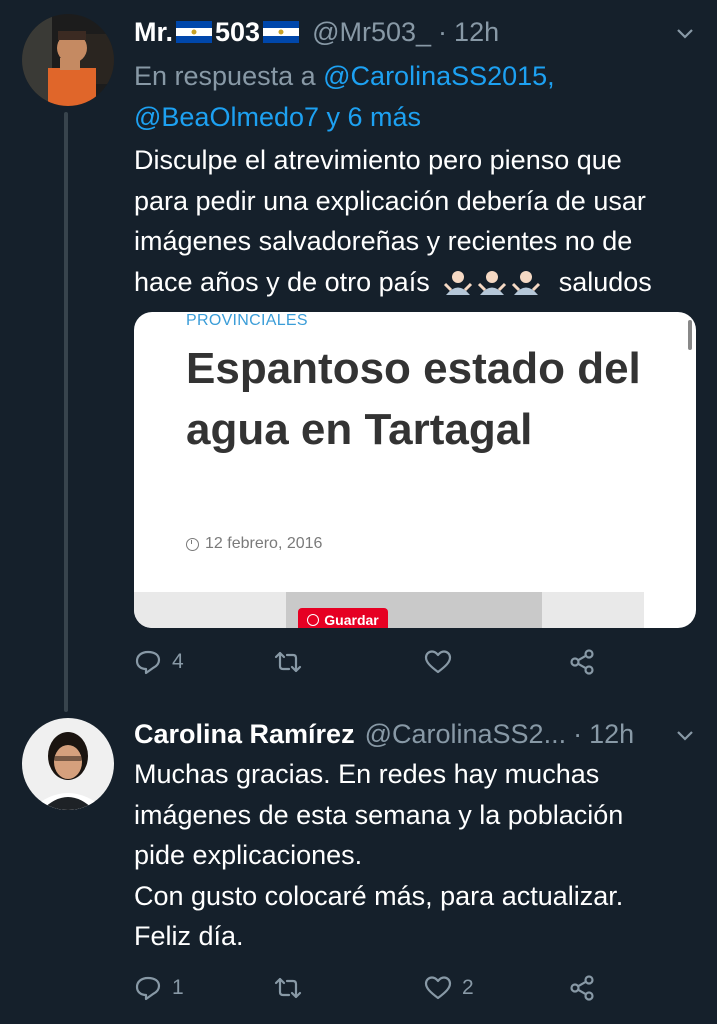 The width and height of the screenshot is (717, 1024). Describe the element at coordinates (605, 281) in the screenshot. I see `text-tail: saludos` at that location.